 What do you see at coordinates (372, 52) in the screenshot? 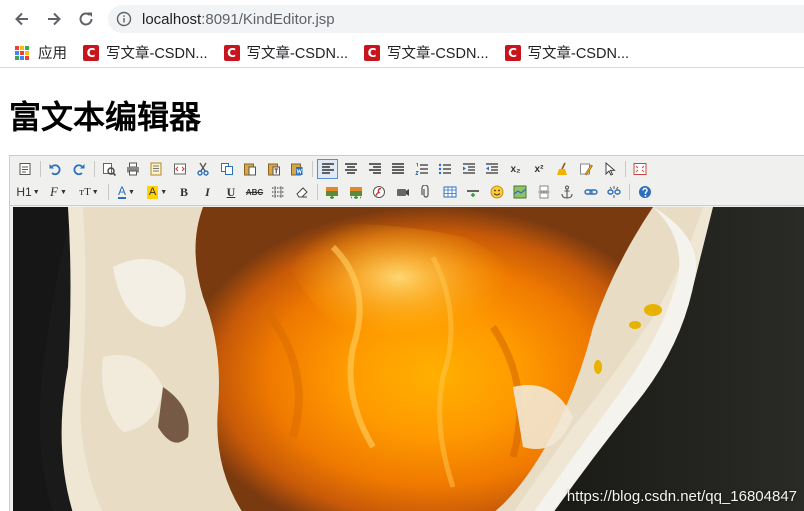
I see `csdn-icon: C` at bounding box center [372, 52].